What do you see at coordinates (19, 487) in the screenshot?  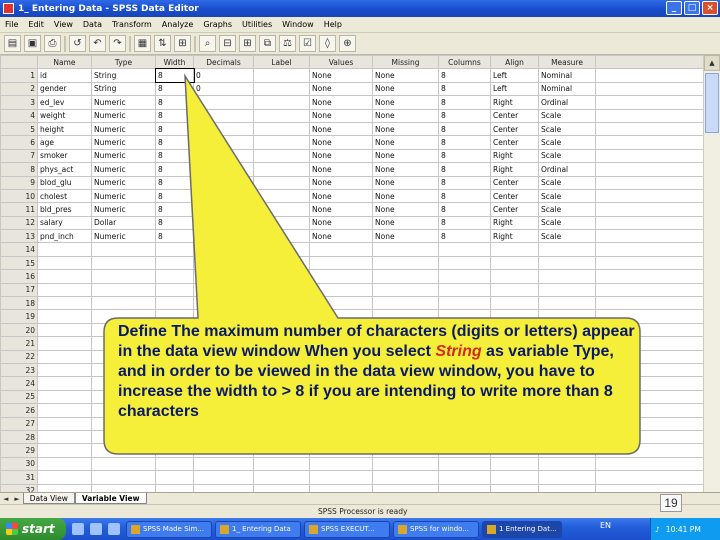 I see `row-number: 32` at bounding box center [19, 487].